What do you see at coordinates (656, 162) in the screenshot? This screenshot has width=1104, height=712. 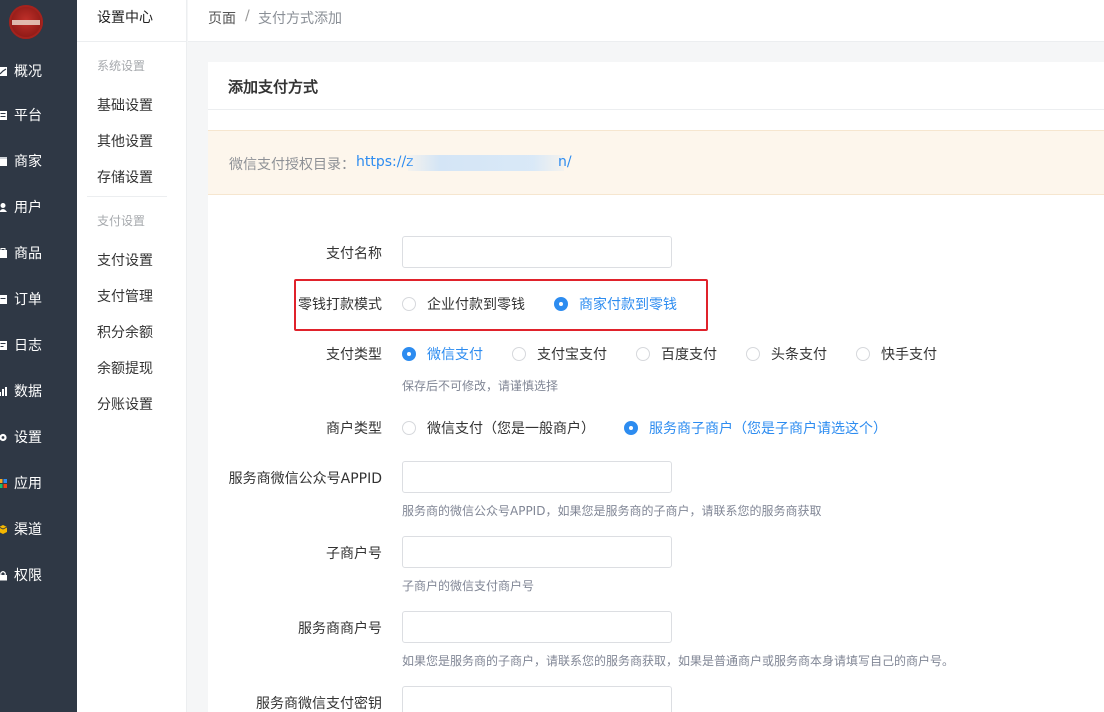 I see `auth-dir-notice: 微信支付授权目录： https://z n/` at bounding box center [656, 162].